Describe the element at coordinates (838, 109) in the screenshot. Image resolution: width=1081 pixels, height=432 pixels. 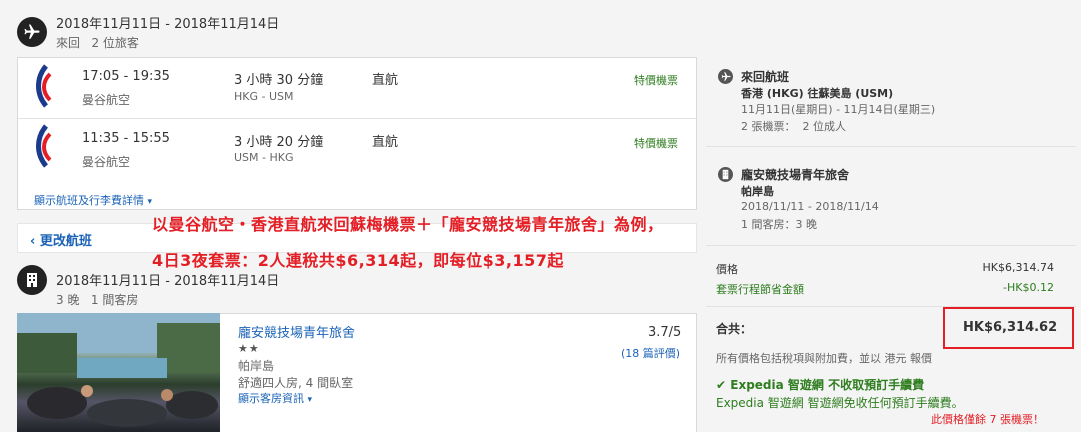
I see `summary-flight-dates: 11月11日(星期日) - 11月14日(星期三)` at that location.